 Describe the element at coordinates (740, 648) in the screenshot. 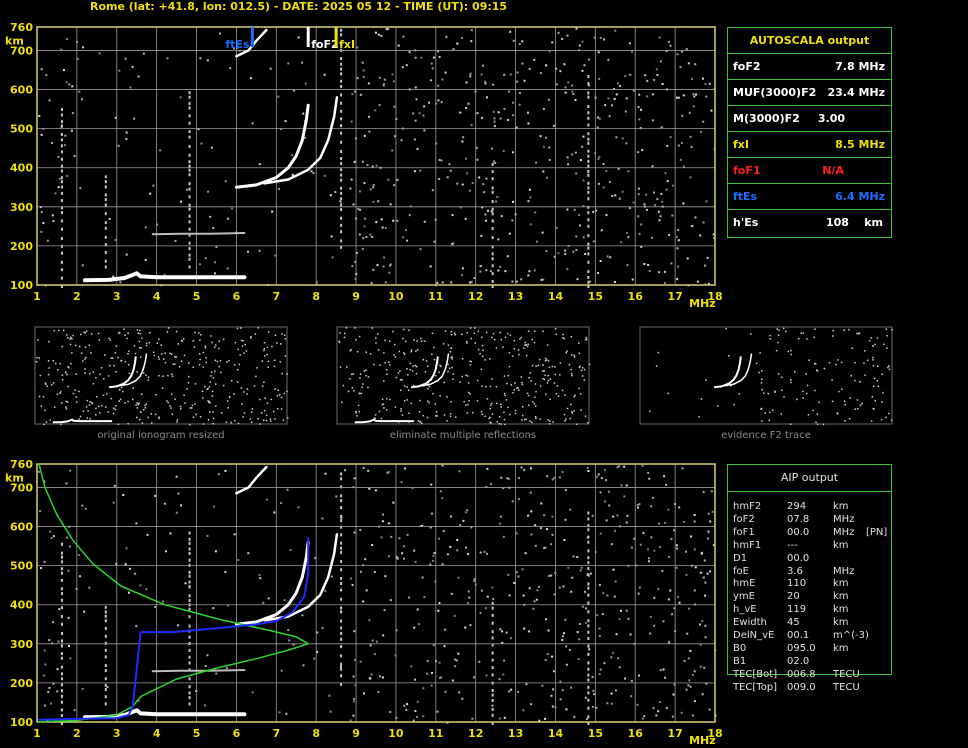

I see `aip-key: B0` at that location.